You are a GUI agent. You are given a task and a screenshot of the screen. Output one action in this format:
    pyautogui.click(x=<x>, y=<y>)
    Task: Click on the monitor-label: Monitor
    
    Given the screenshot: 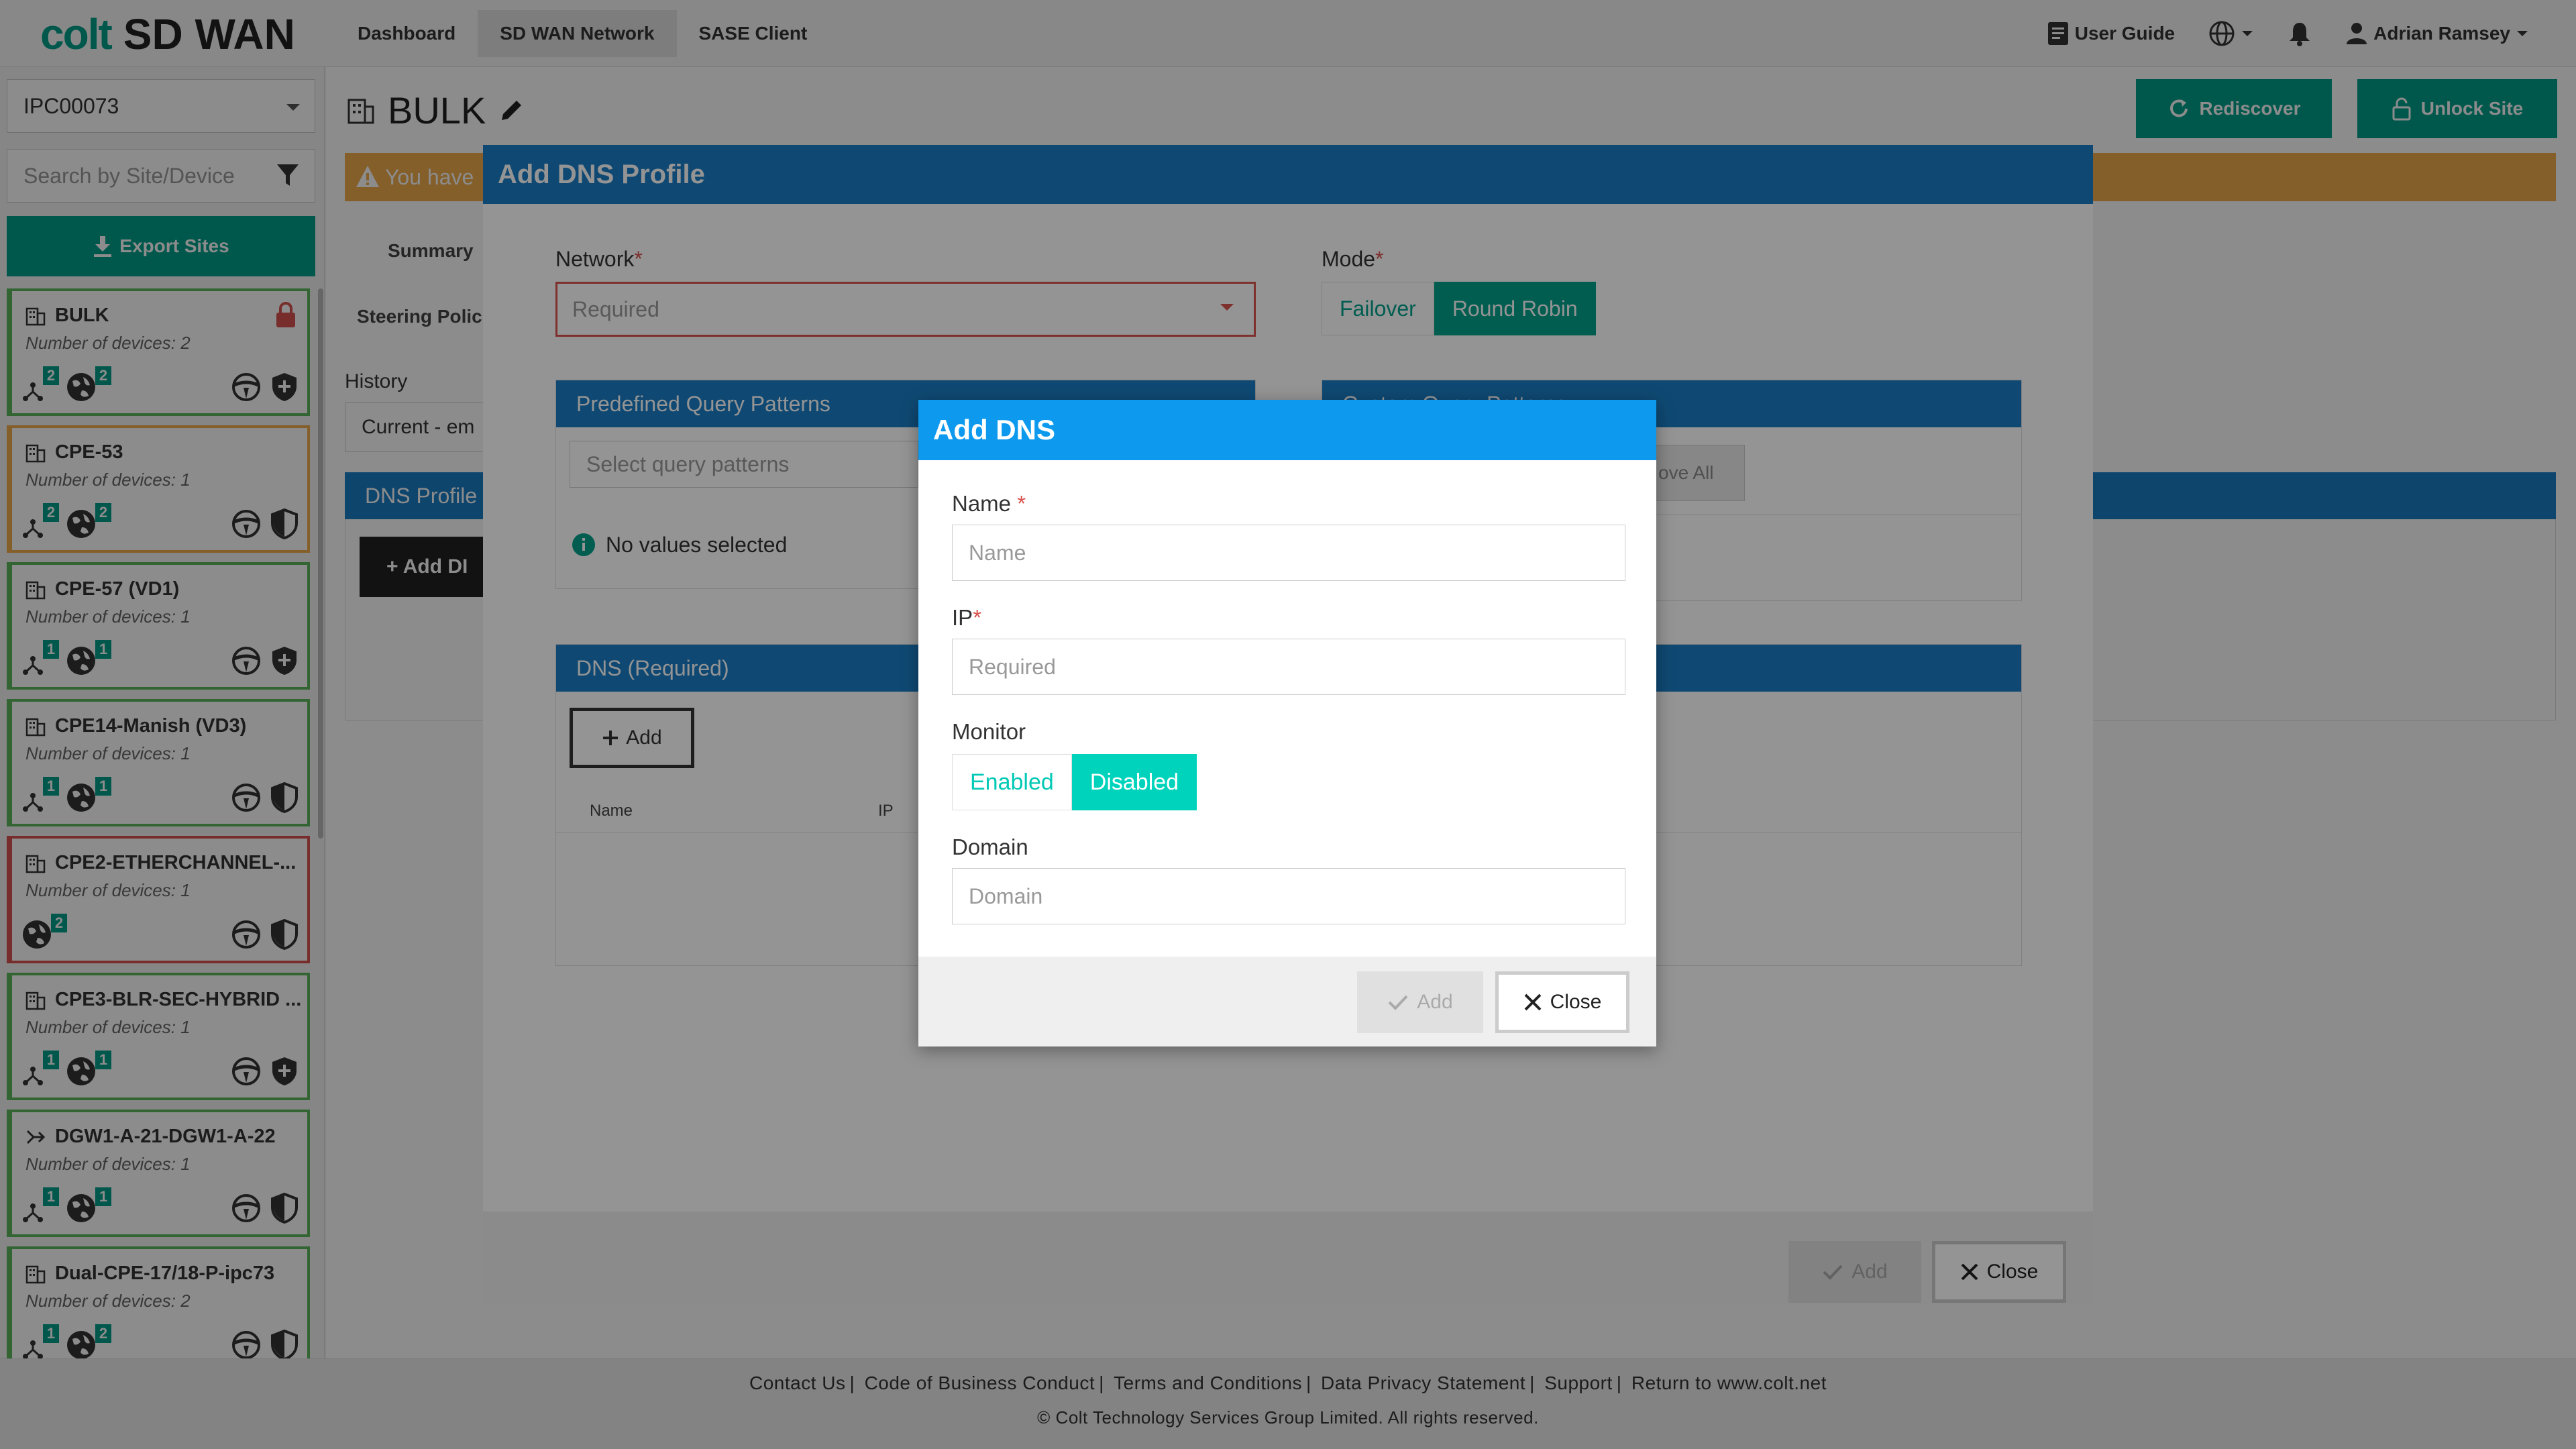 What is the action you would take?
    pyautogui.click(x=989, y=731)
    